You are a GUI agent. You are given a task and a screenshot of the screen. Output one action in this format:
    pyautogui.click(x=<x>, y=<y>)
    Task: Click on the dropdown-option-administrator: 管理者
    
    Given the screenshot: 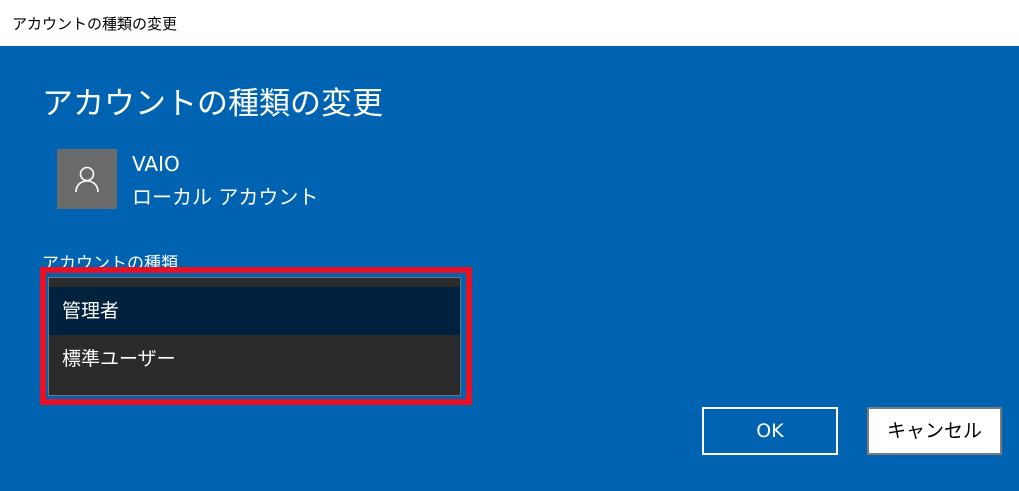 What is the action you would take?
    pyautogui.click(x=254, y=311)
    